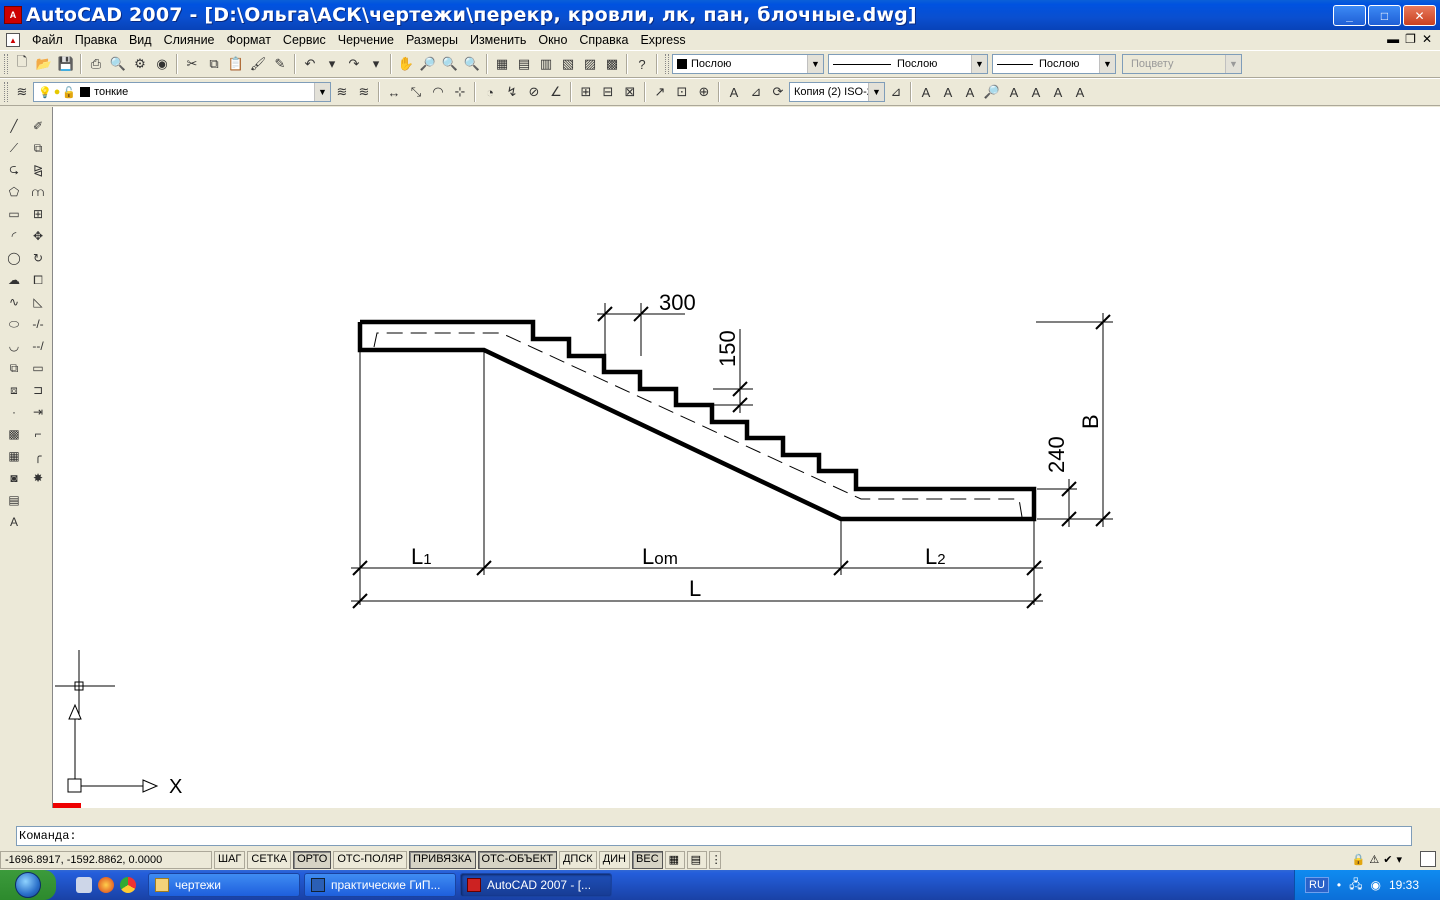 The height and width of the screenshot is (900, 1440). I want to click on dyn-toggle: ДИН, so click(614, 860).